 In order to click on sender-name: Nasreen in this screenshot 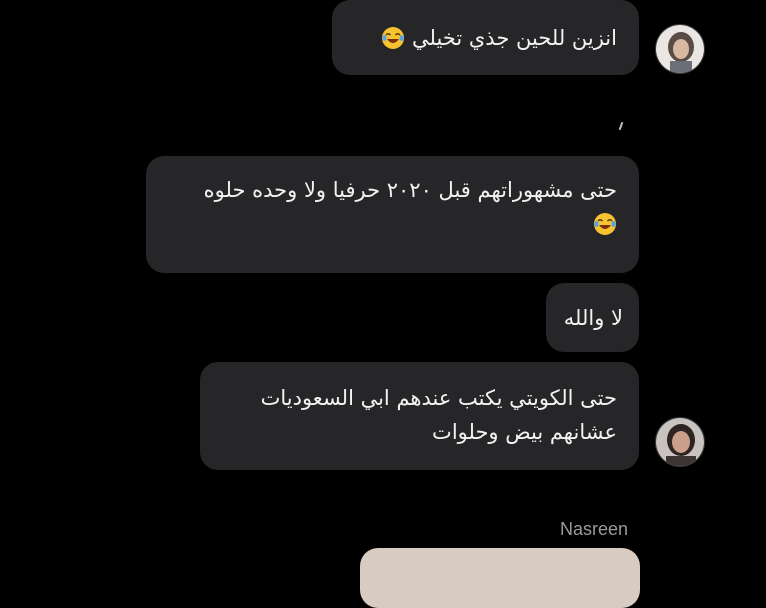, I will do `click(593, 529)`.